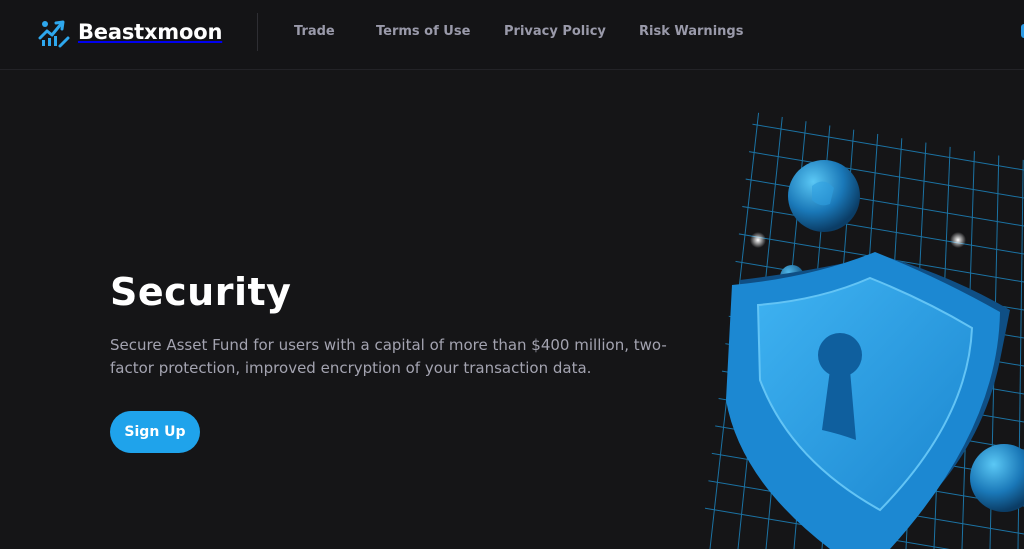 The width and height of the screenshot is (1024, 549). What do you see at coordinates (150, 32) in the screenshot?
I see `brand-name: Beastxmoon` at bounding box center [150, 32].